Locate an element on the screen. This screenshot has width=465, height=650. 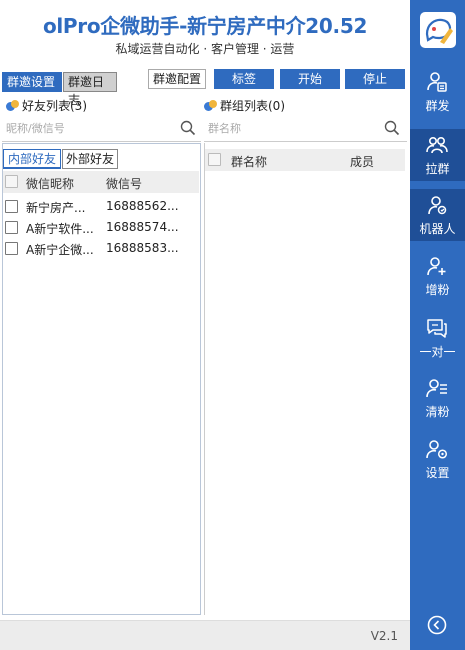
friends-list-header: 好友列表(3) is located at coordinates (46, 105).